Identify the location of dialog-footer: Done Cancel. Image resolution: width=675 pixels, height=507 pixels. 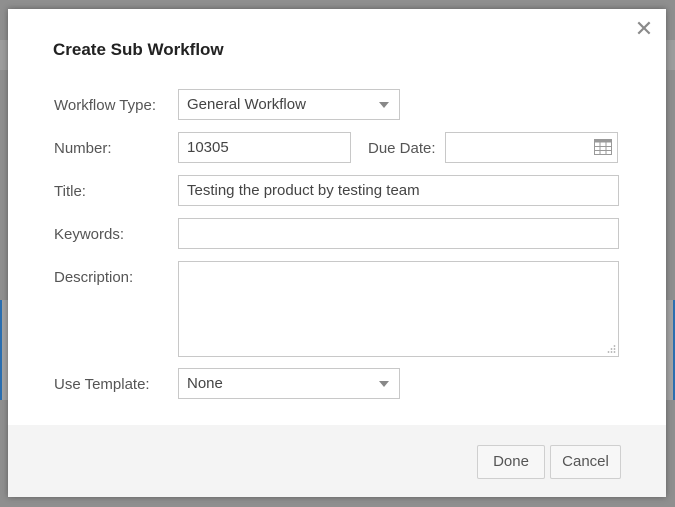
(337, 461).